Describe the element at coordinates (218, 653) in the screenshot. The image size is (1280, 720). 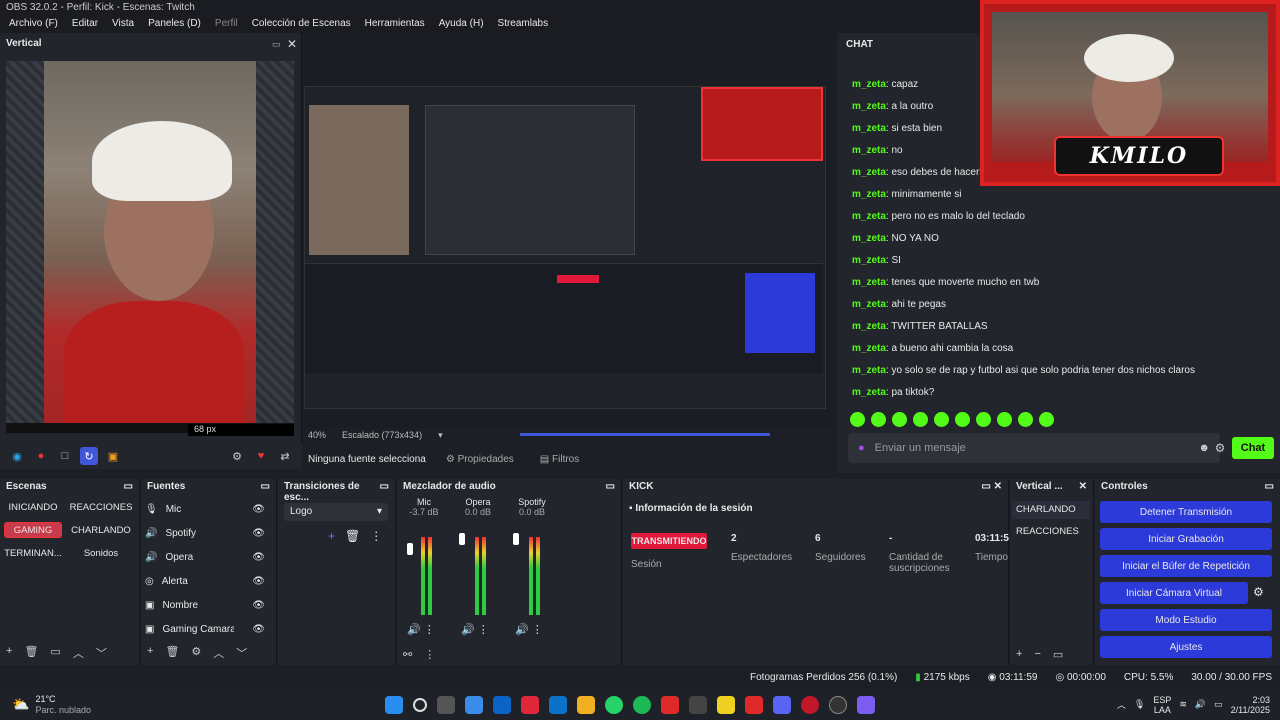
I see `up-icon: ︿` at that location.